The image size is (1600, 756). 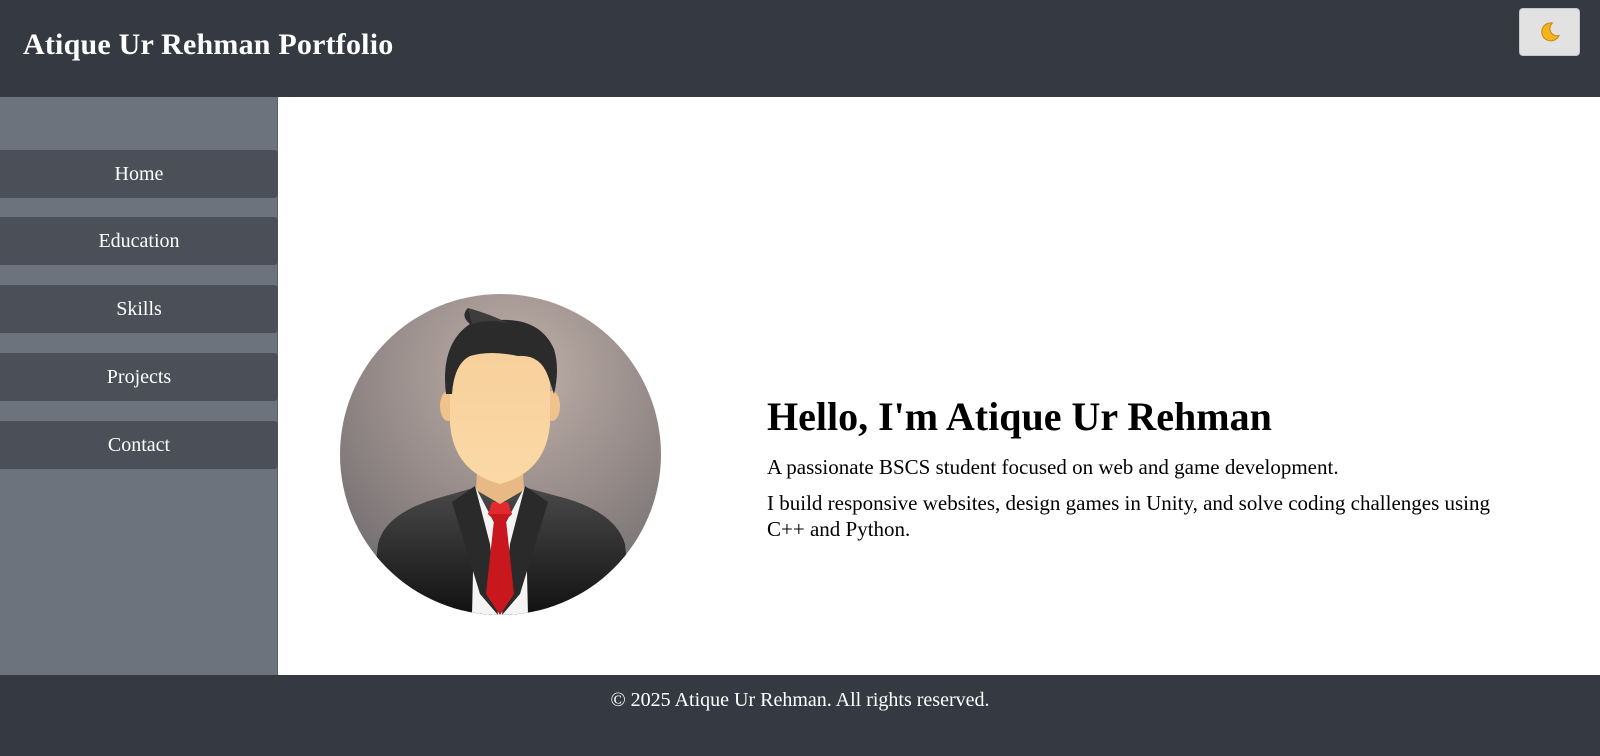 I want to click on theme-toggle-button, so click(x=1549, y=32).